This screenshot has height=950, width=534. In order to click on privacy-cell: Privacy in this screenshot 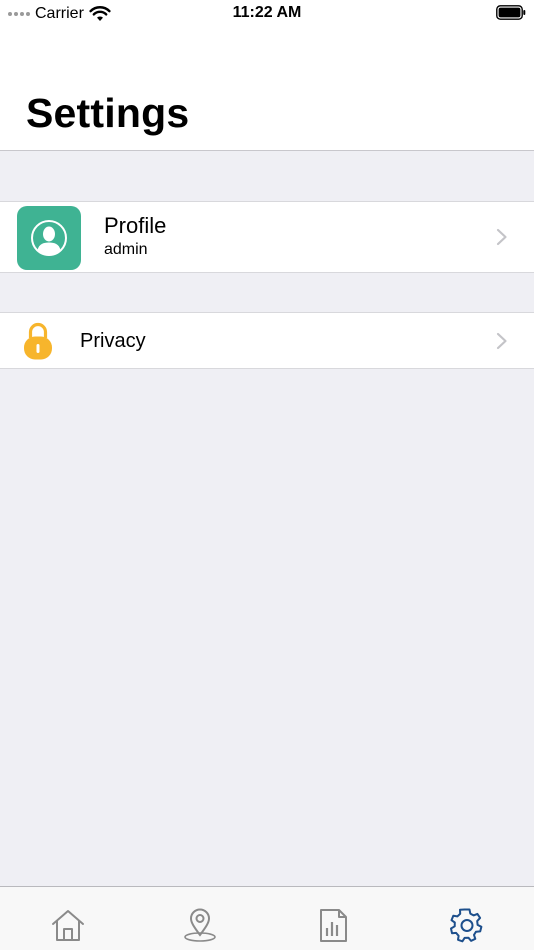, I will do `click(267, 340)`.